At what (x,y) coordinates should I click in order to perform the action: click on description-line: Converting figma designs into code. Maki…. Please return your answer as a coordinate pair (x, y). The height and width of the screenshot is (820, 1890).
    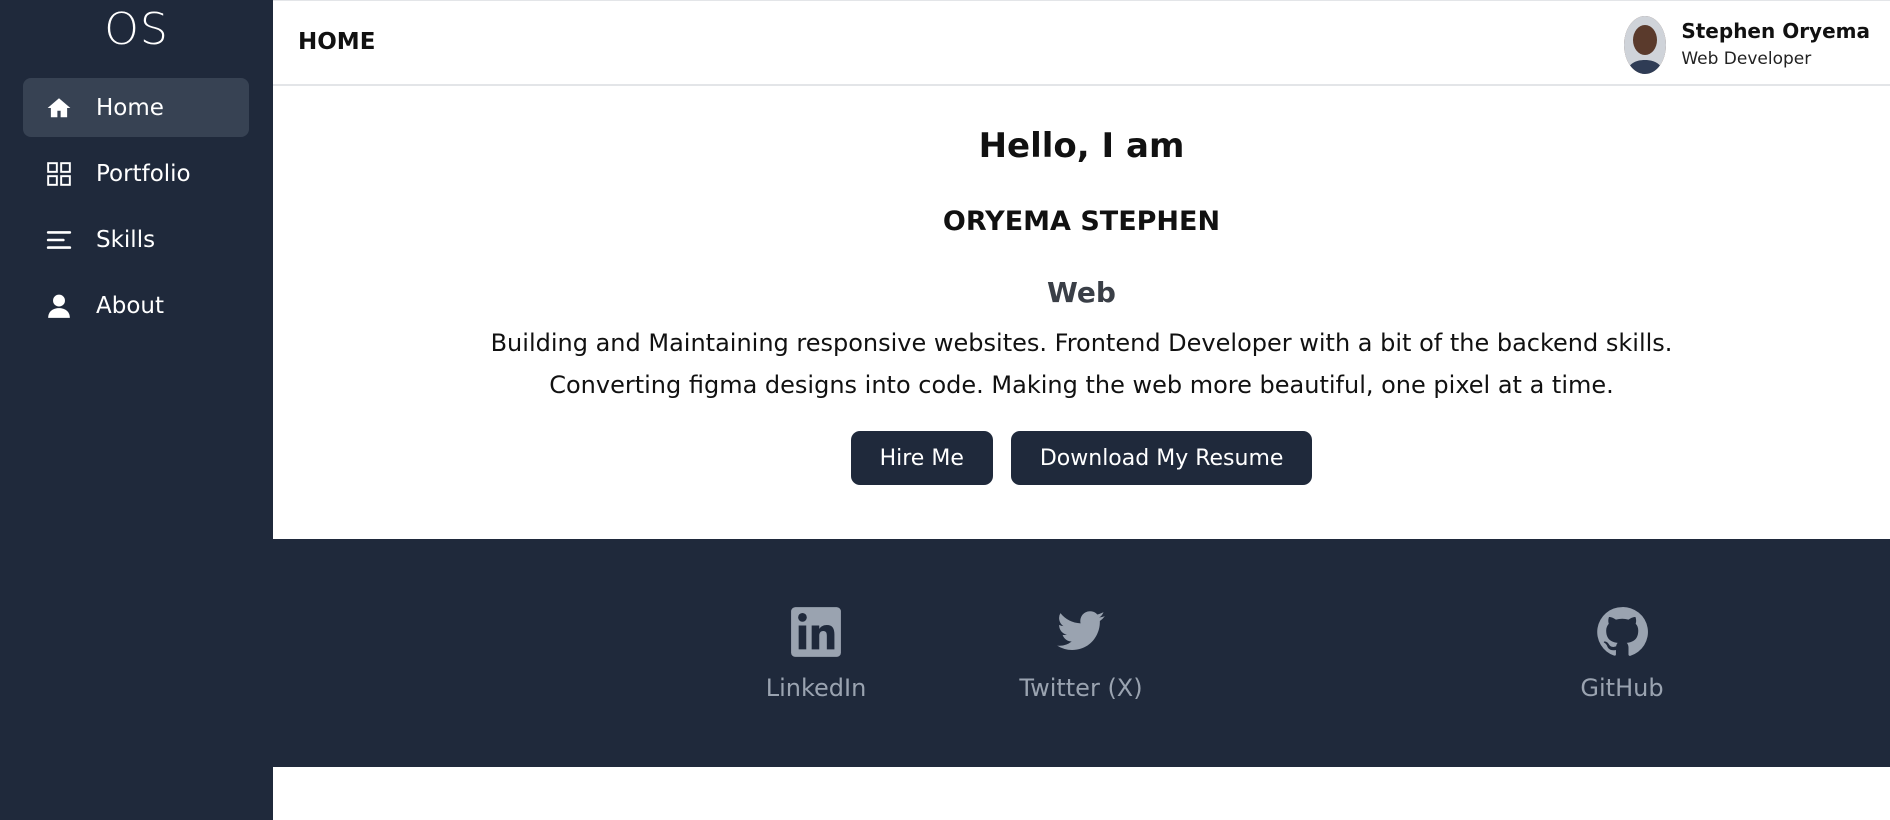
    Looking at the image, I should click on (1081, 385).